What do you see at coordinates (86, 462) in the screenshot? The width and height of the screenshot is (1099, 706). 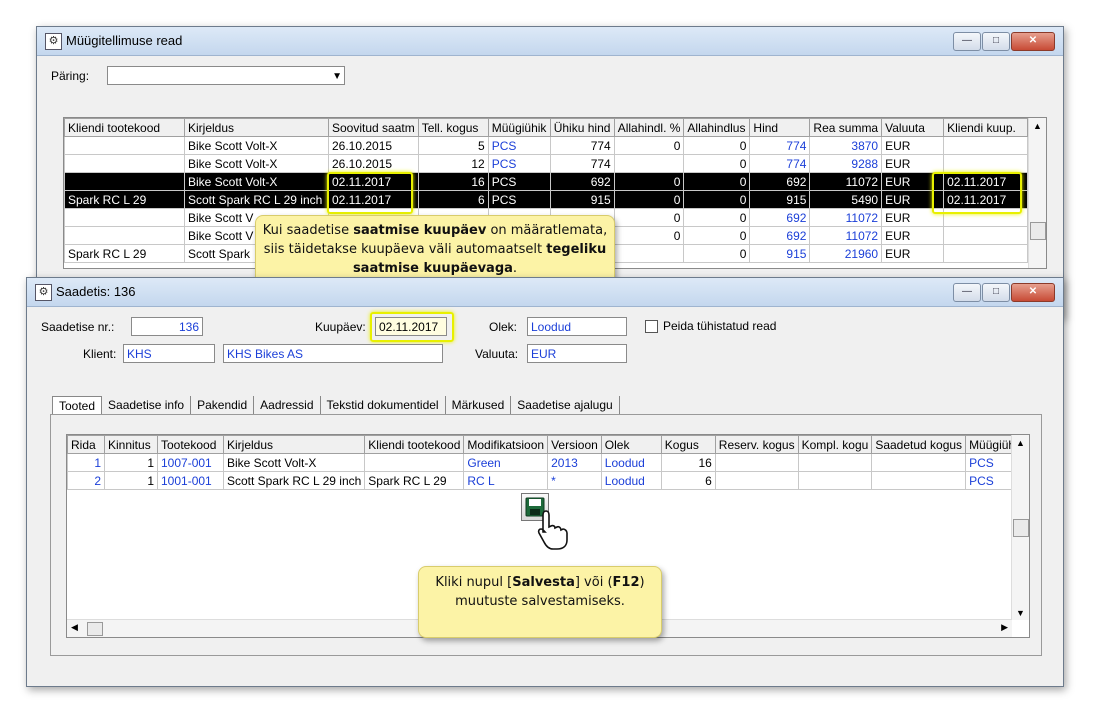 I see `table-cell-rida: 1` at bounding box center [86, 462].